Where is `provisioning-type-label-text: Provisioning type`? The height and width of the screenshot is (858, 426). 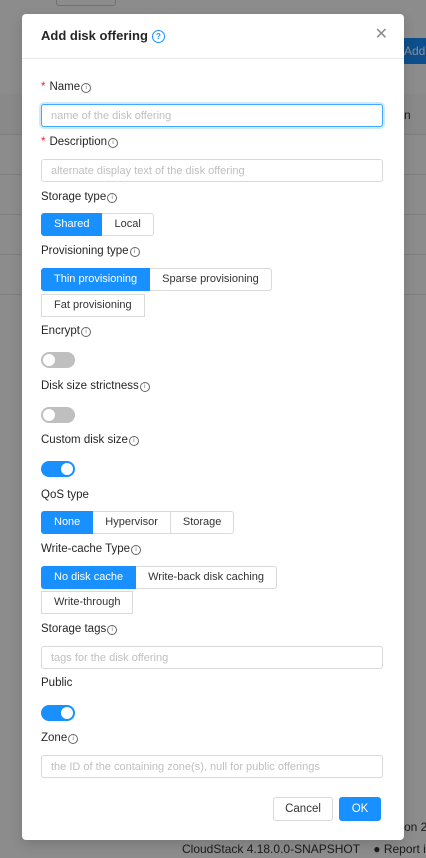
provisioning-type-label-text: Provisioning type is located at coordinates (85, 251).